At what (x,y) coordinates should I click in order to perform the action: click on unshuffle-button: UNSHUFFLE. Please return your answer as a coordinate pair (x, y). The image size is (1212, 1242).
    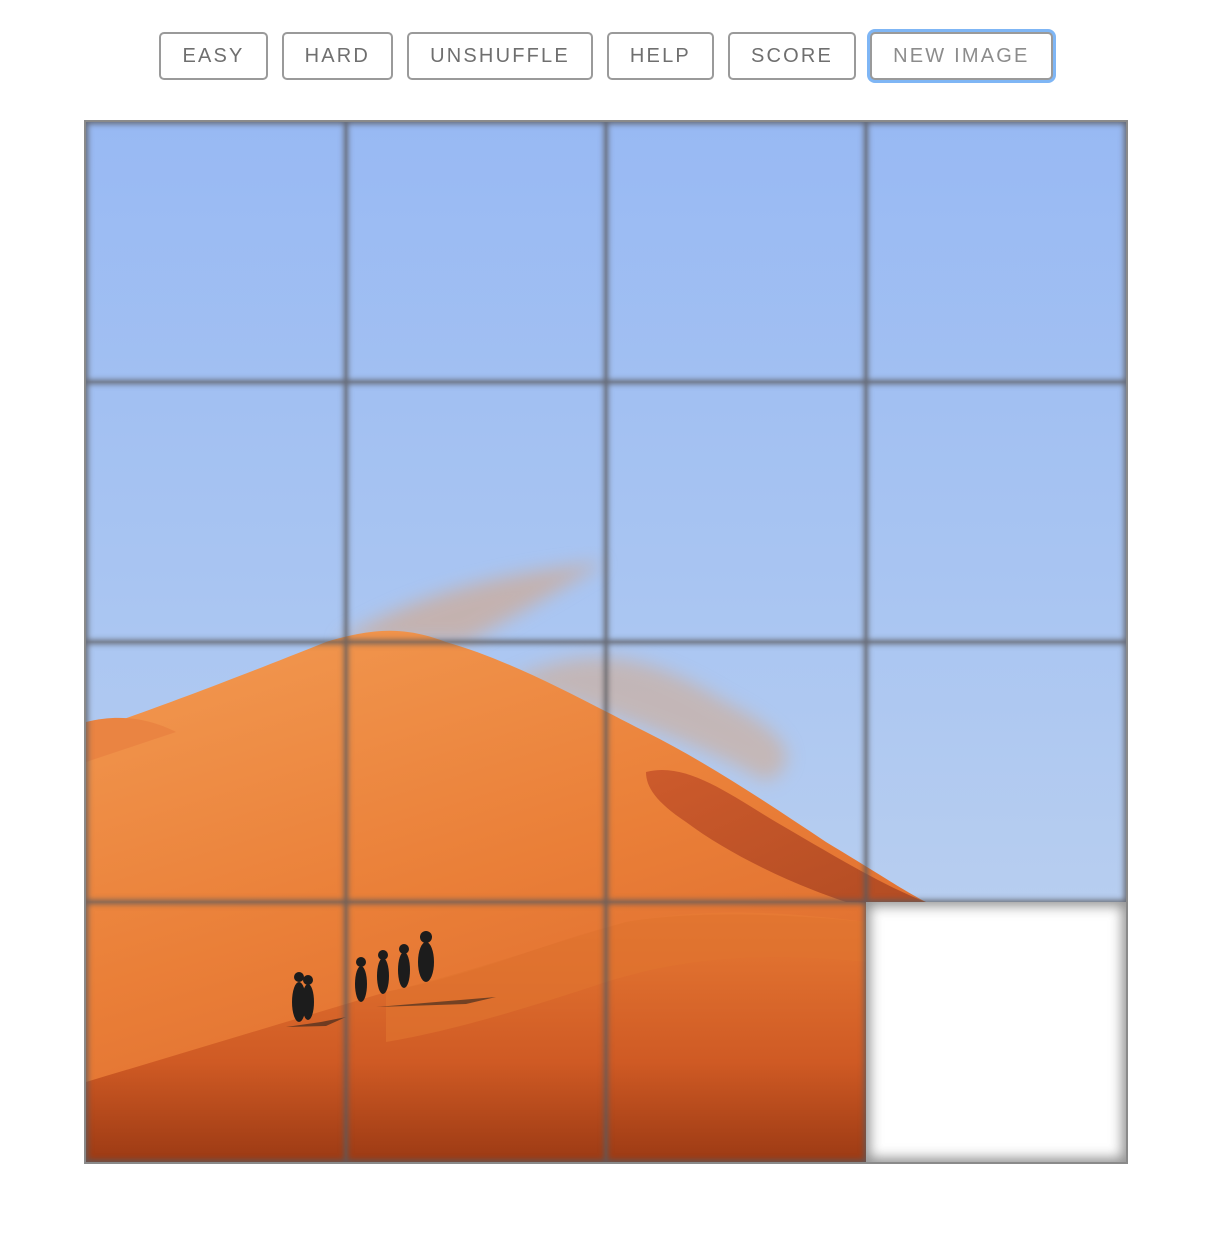
    Looking at the image, I should click on (500, 56).